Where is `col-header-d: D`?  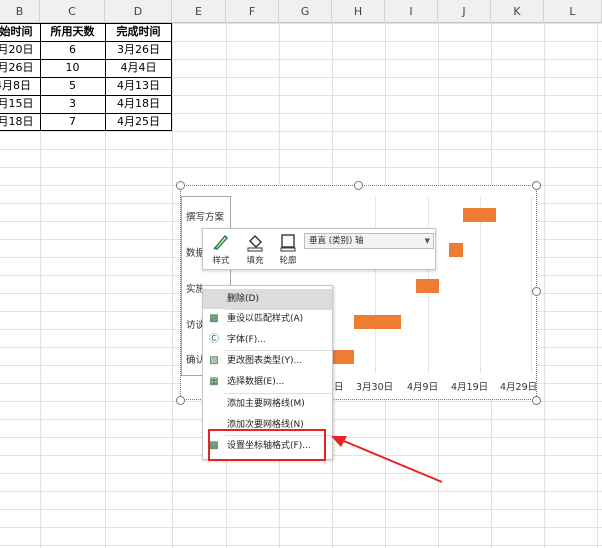
col-header-d: D is located at coordinates (138, 11).